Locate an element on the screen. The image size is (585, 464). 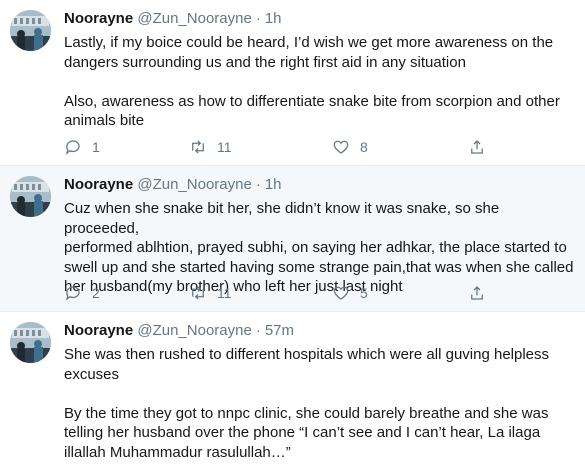
like-button: 8 is located at coordinates (350, 147).